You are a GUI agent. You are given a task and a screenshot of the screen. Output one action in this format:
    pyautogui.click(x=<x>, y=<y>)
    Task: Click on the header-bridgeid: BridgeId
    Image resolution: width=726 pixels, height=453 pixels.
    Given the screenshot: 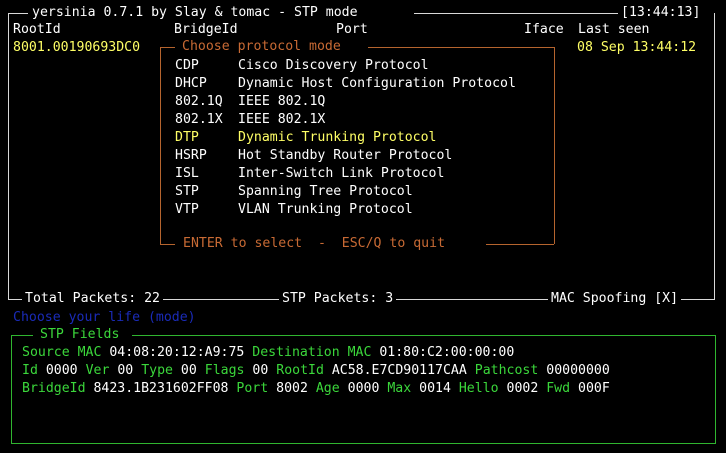 What is the action you would take?
    pyautogui.click(x=206, y=30)
    